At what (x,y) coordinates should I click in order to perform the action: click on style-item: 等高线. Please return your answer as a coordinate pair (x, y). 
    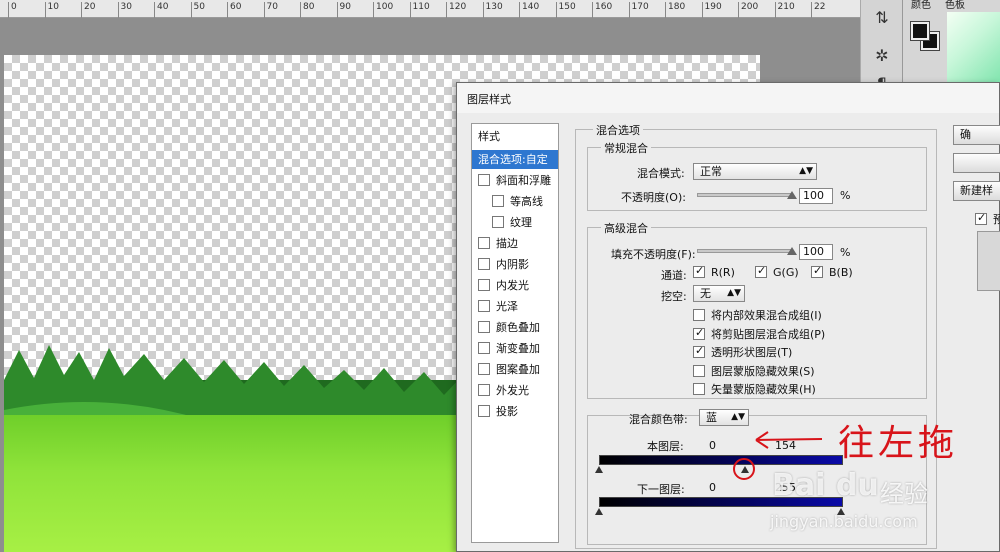
    Looking at the image, I should click on (515, 201).